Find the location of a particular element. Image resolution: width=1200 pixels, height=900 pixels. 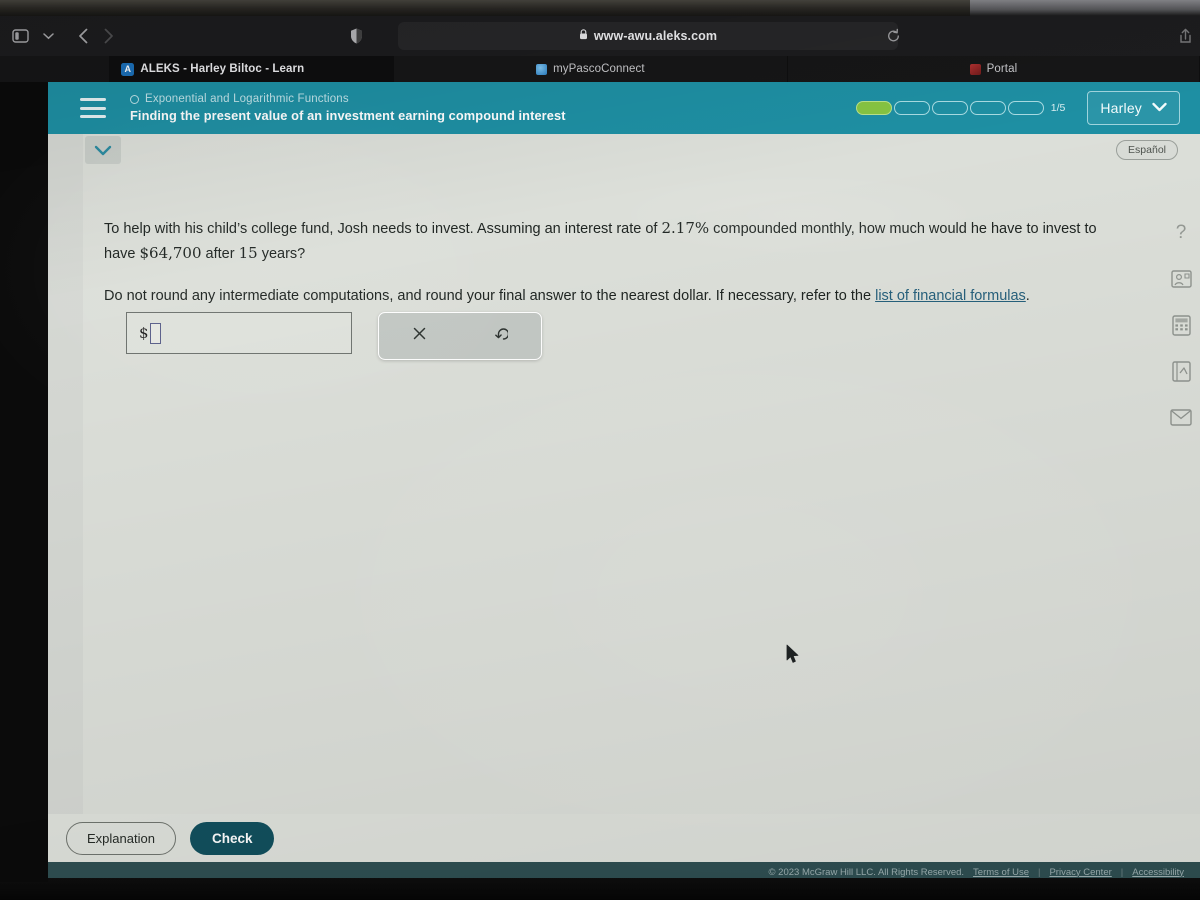

browser-tab-aleks: A ALEKS - Harley Biltoc - Learn is located at coordinates (251, 69).